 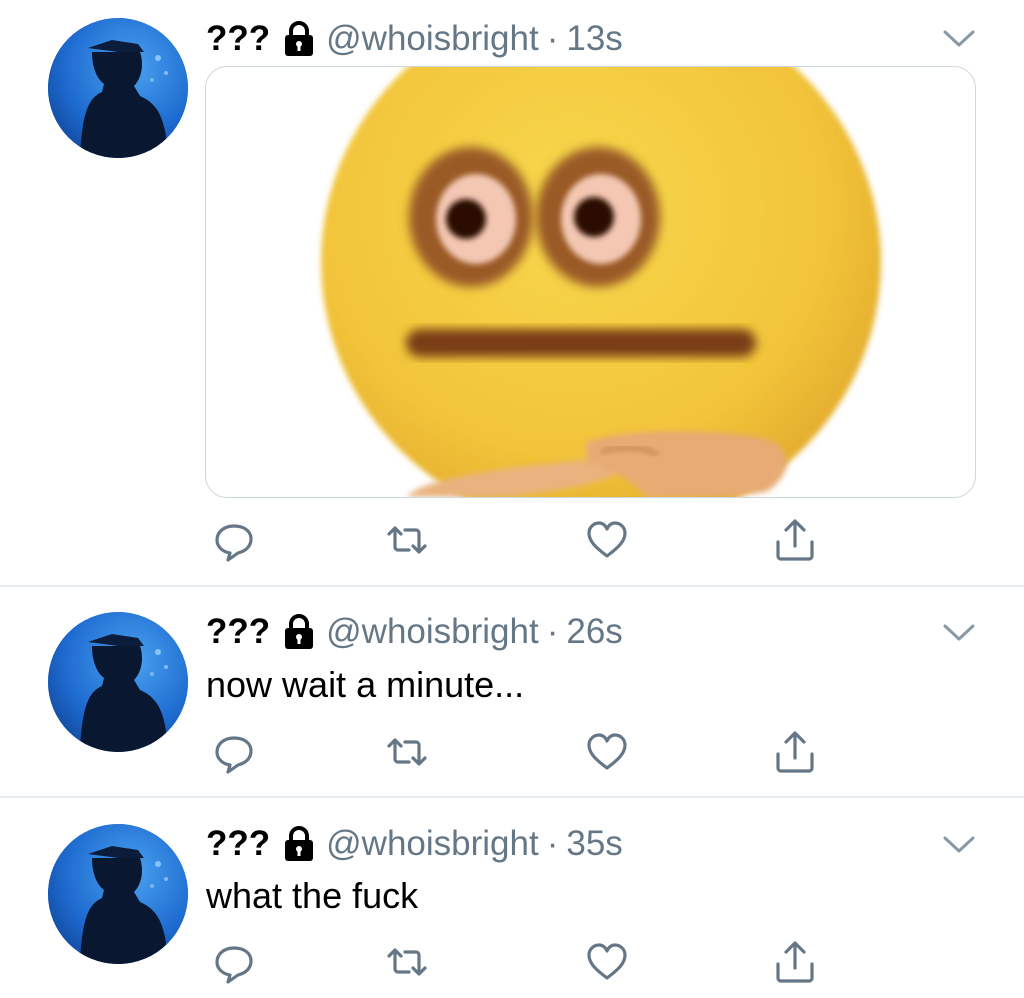 I want to click on tweet-text: what the fuck, so click(x=312, y=895).